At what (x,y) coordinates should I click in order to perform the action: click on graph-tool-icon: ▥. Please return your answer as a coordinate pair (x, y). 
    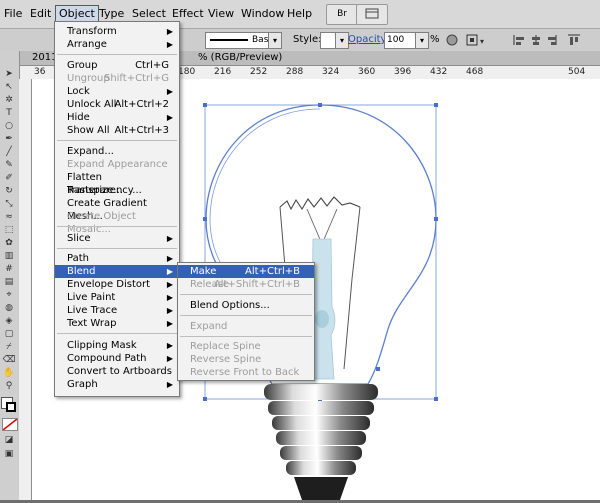
    Looking at the image, I should click on (9, 256).